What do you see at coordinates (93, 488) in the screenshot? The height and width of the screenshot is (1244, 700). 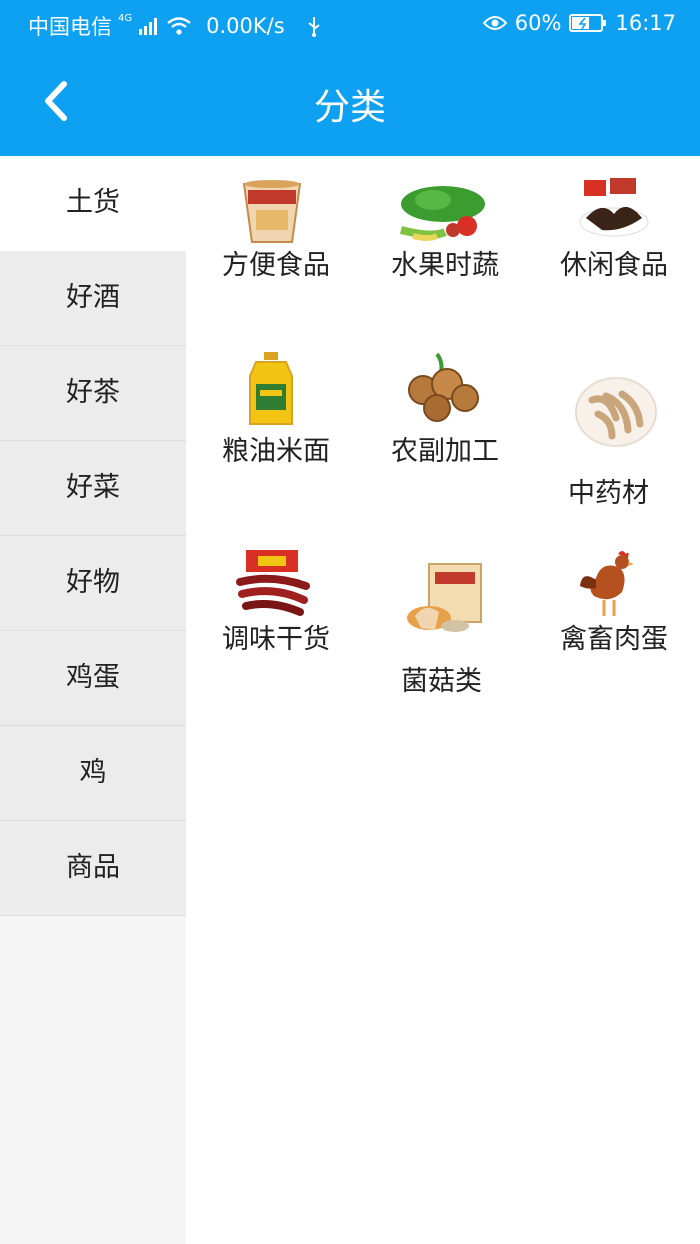 I see `sidebar-item-haocai: 好菜` at bounding box center [93, 488].